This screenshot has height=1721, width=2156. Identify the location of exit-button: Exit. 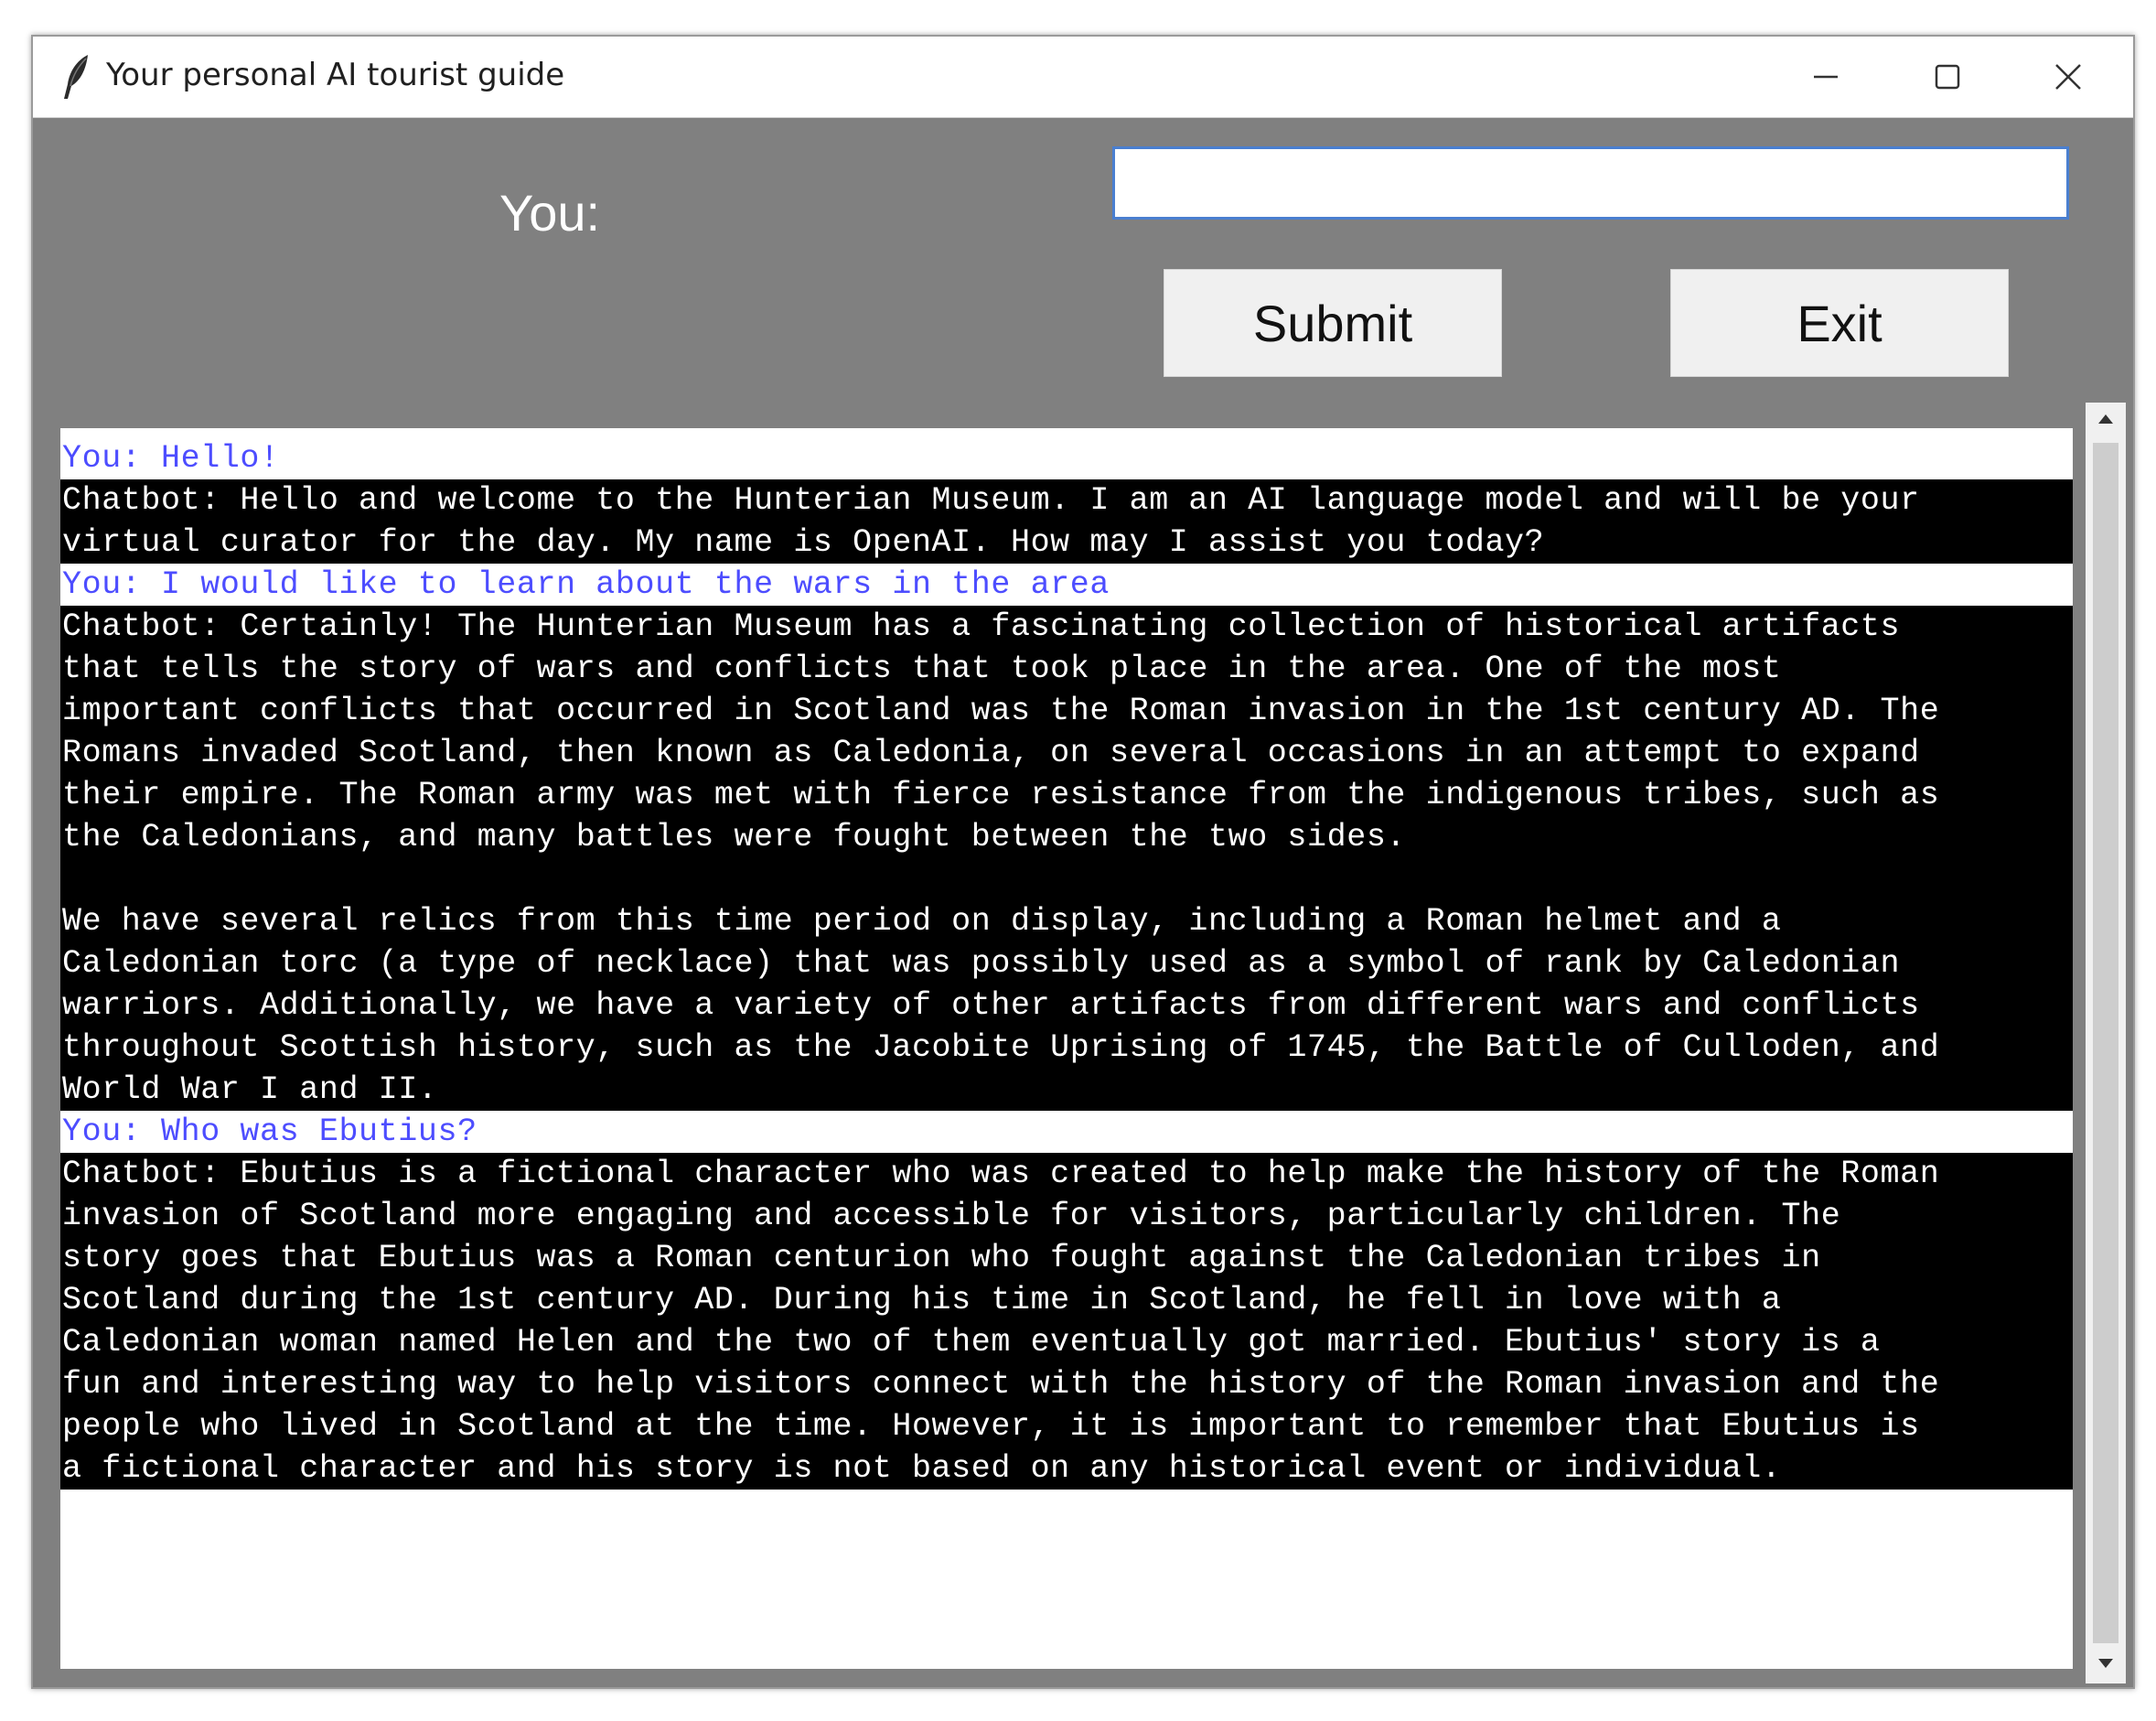
(1839, 323).